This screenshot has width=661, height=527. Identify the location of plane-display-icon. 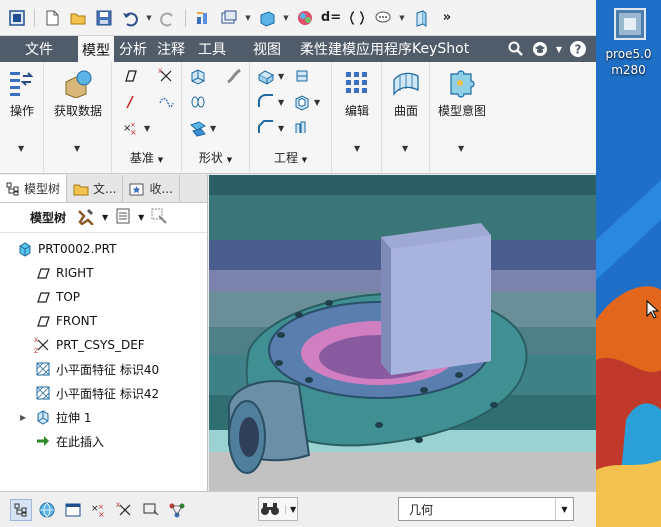
(151, 510).